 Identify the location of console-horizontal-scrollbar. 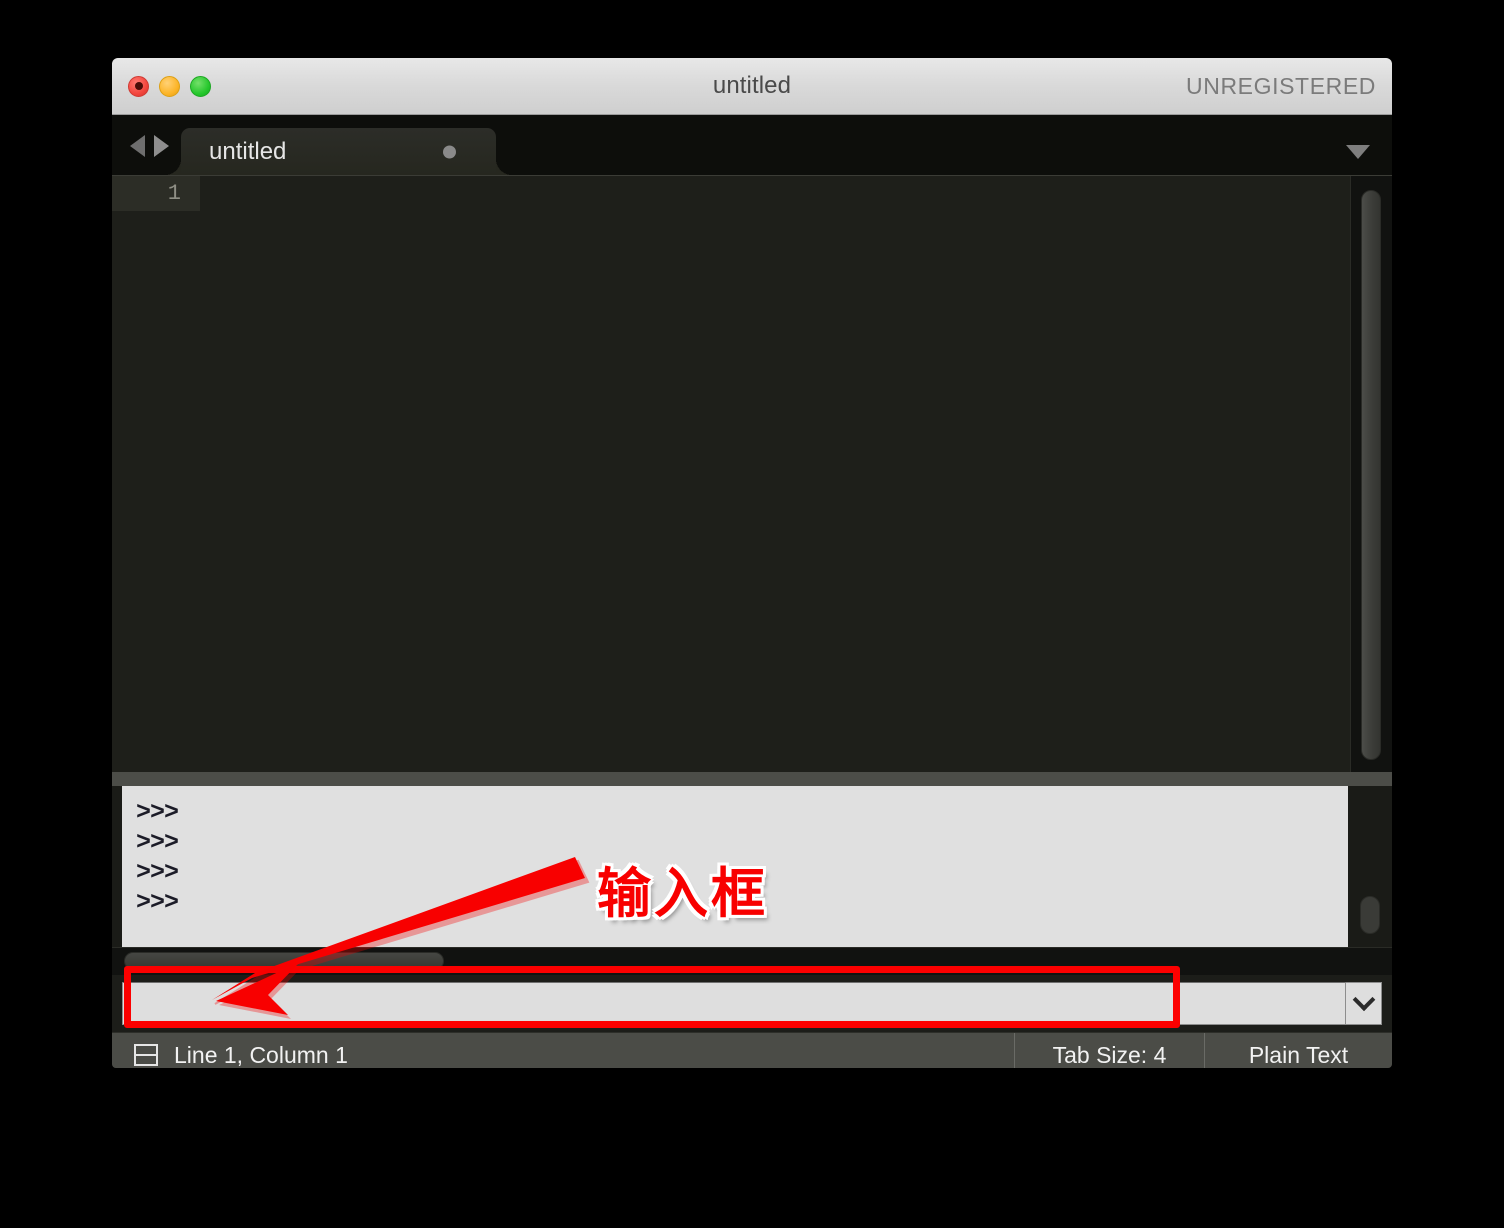
(752, 961).